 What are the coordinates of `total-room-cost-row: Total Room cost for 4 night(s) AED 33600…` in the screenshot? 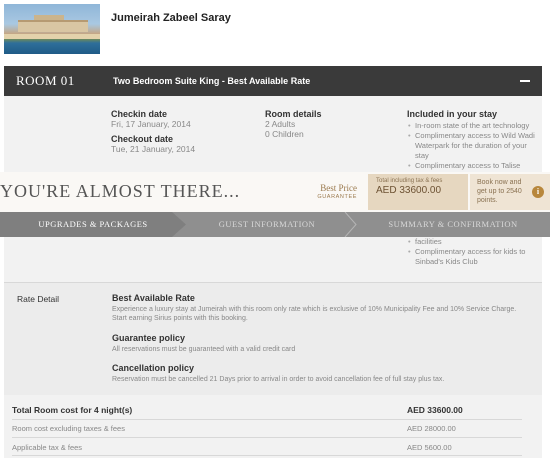 It's located at (267, 412).